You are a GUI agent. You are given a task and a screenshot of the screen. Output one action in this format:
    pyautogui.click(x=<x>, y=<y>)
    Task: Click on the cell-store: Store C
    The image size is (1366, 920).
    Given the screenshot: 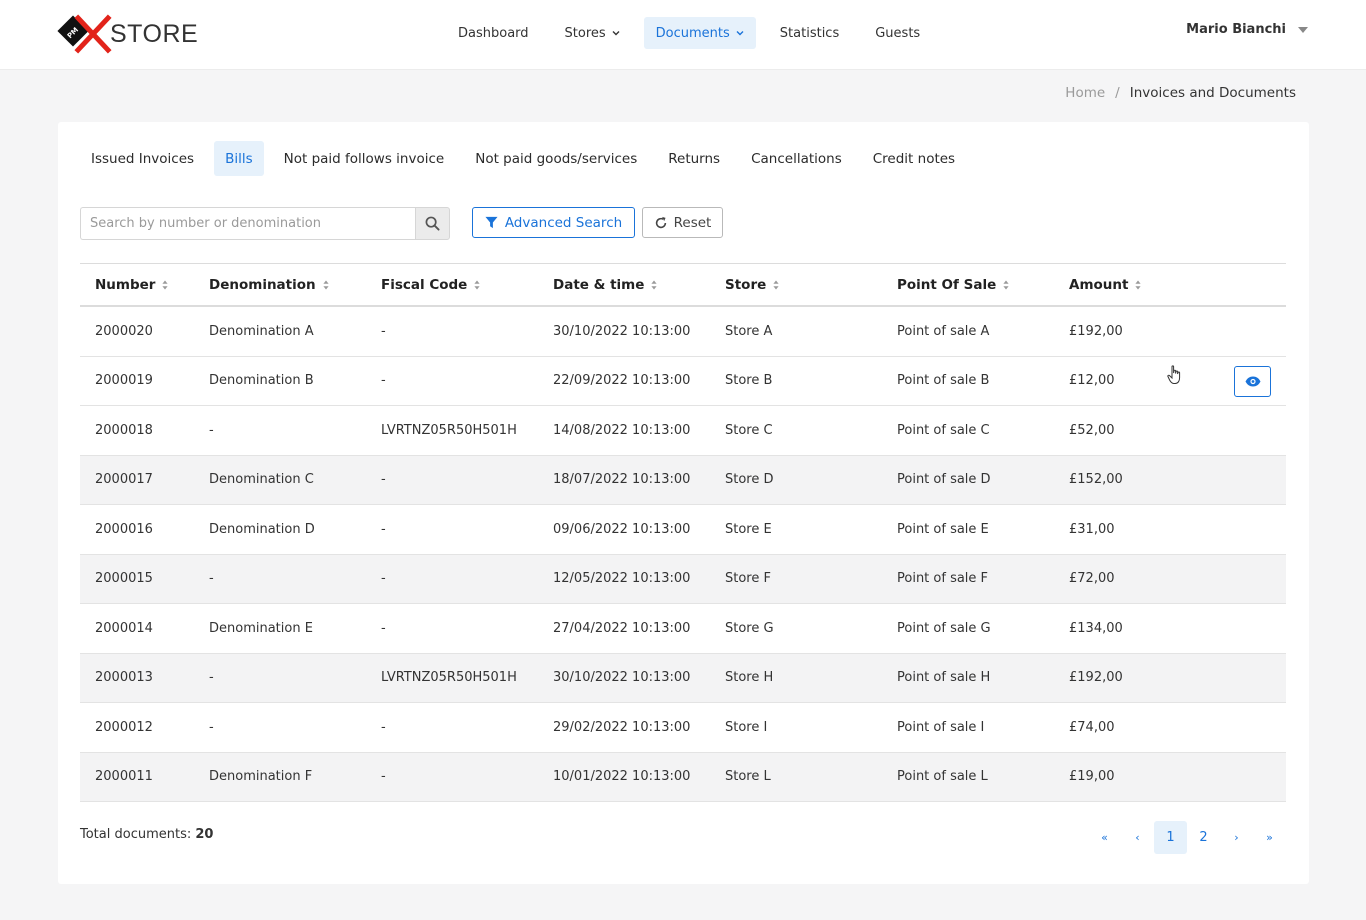 What is the action you would take?
    pyautogui.click(x=749, y=430)
    